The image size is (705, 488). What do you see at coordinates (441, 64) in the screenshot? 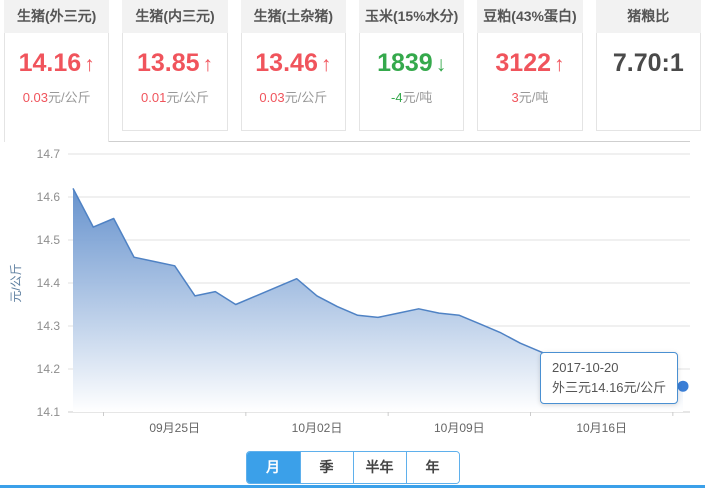
I see `down-arrow-icon: ↓` at bounding box center [441, 64].